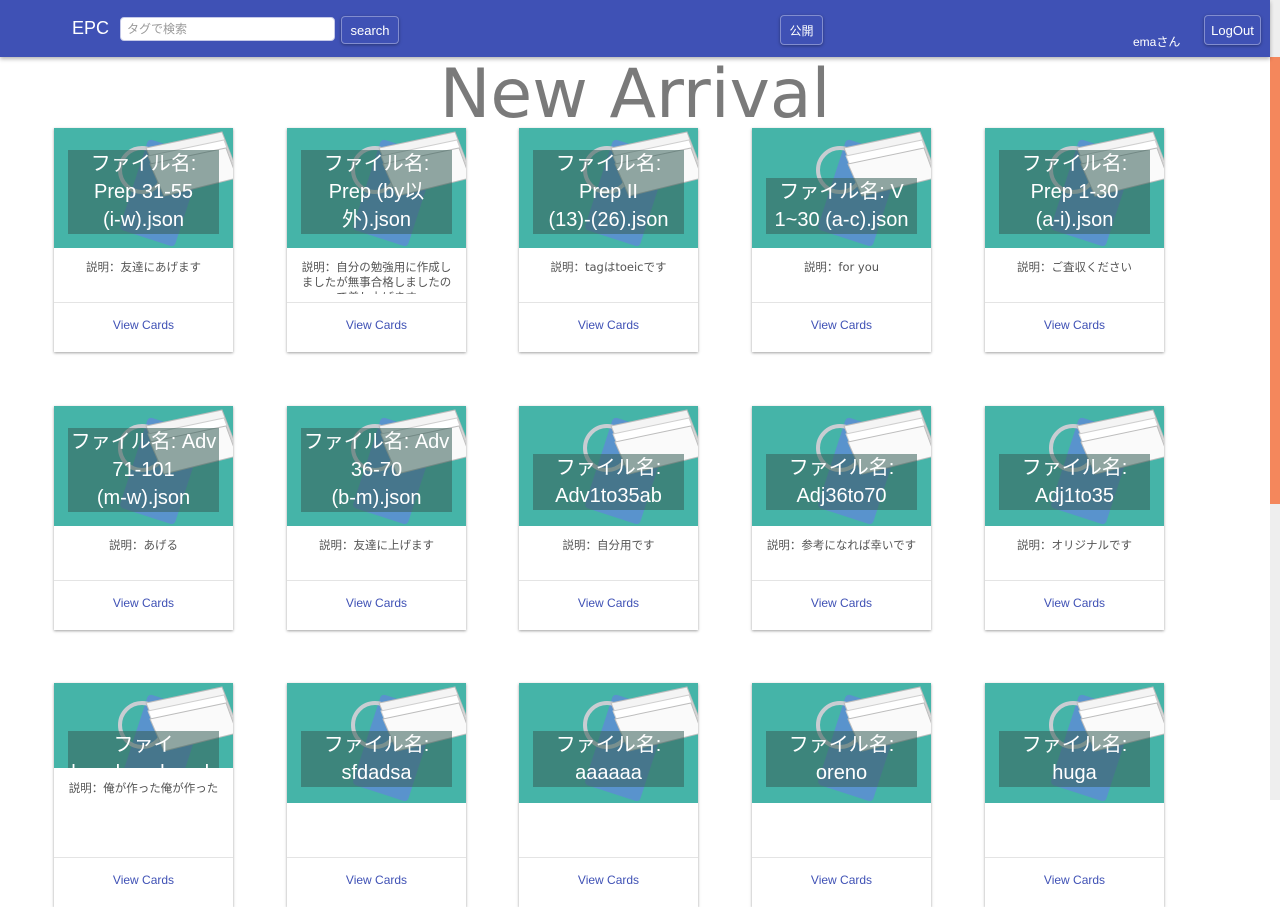  What do you see at coordinates (841, 773) in the screenshot?
I see `card-file-name-line: oreno` at bounding box center [841, 773].